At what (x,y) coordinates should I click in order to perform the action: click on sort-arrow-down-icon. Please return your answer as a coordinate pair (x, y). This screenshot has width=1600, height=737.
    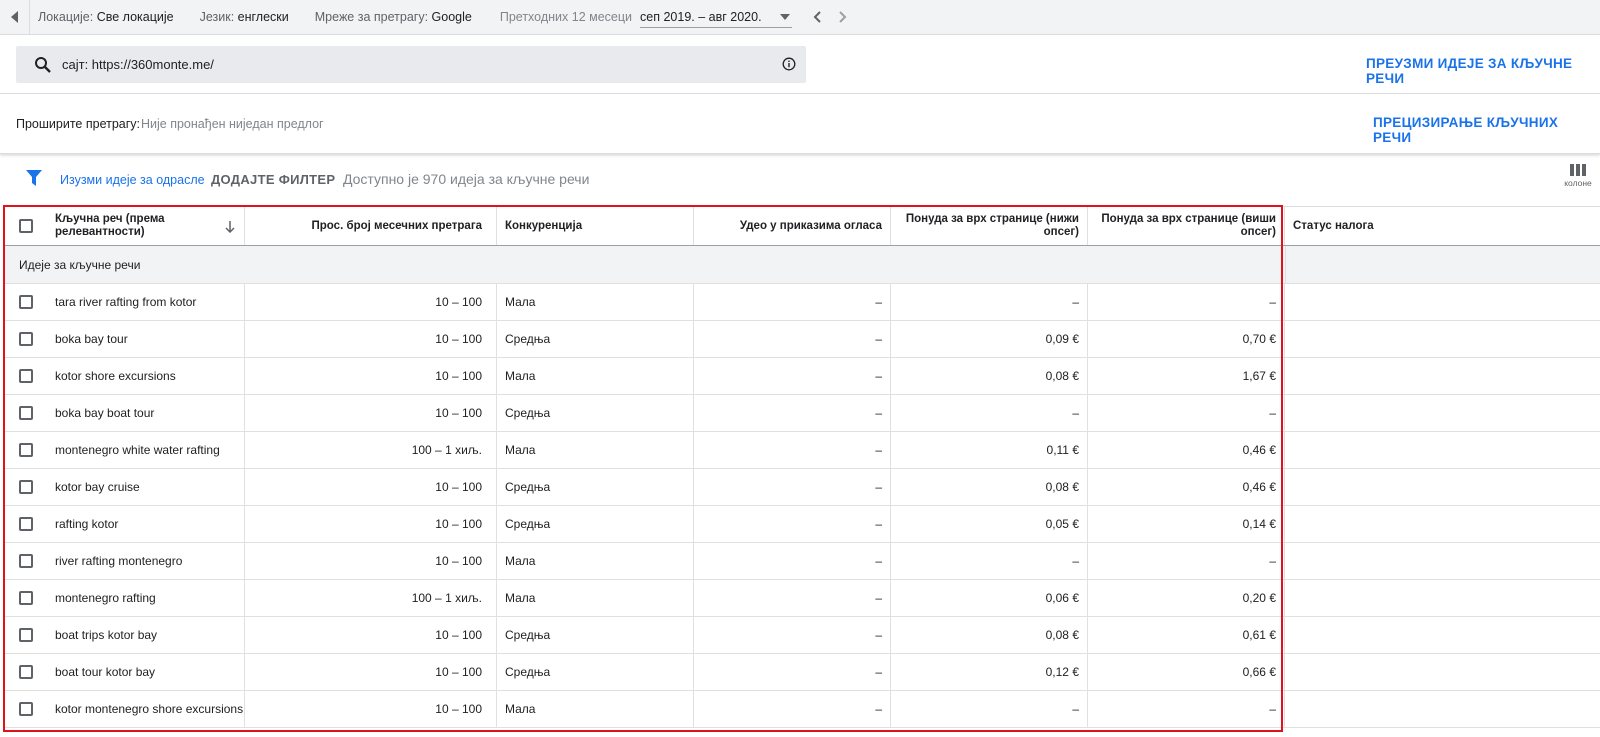
    Looking at the image, I should click on (230, 227).